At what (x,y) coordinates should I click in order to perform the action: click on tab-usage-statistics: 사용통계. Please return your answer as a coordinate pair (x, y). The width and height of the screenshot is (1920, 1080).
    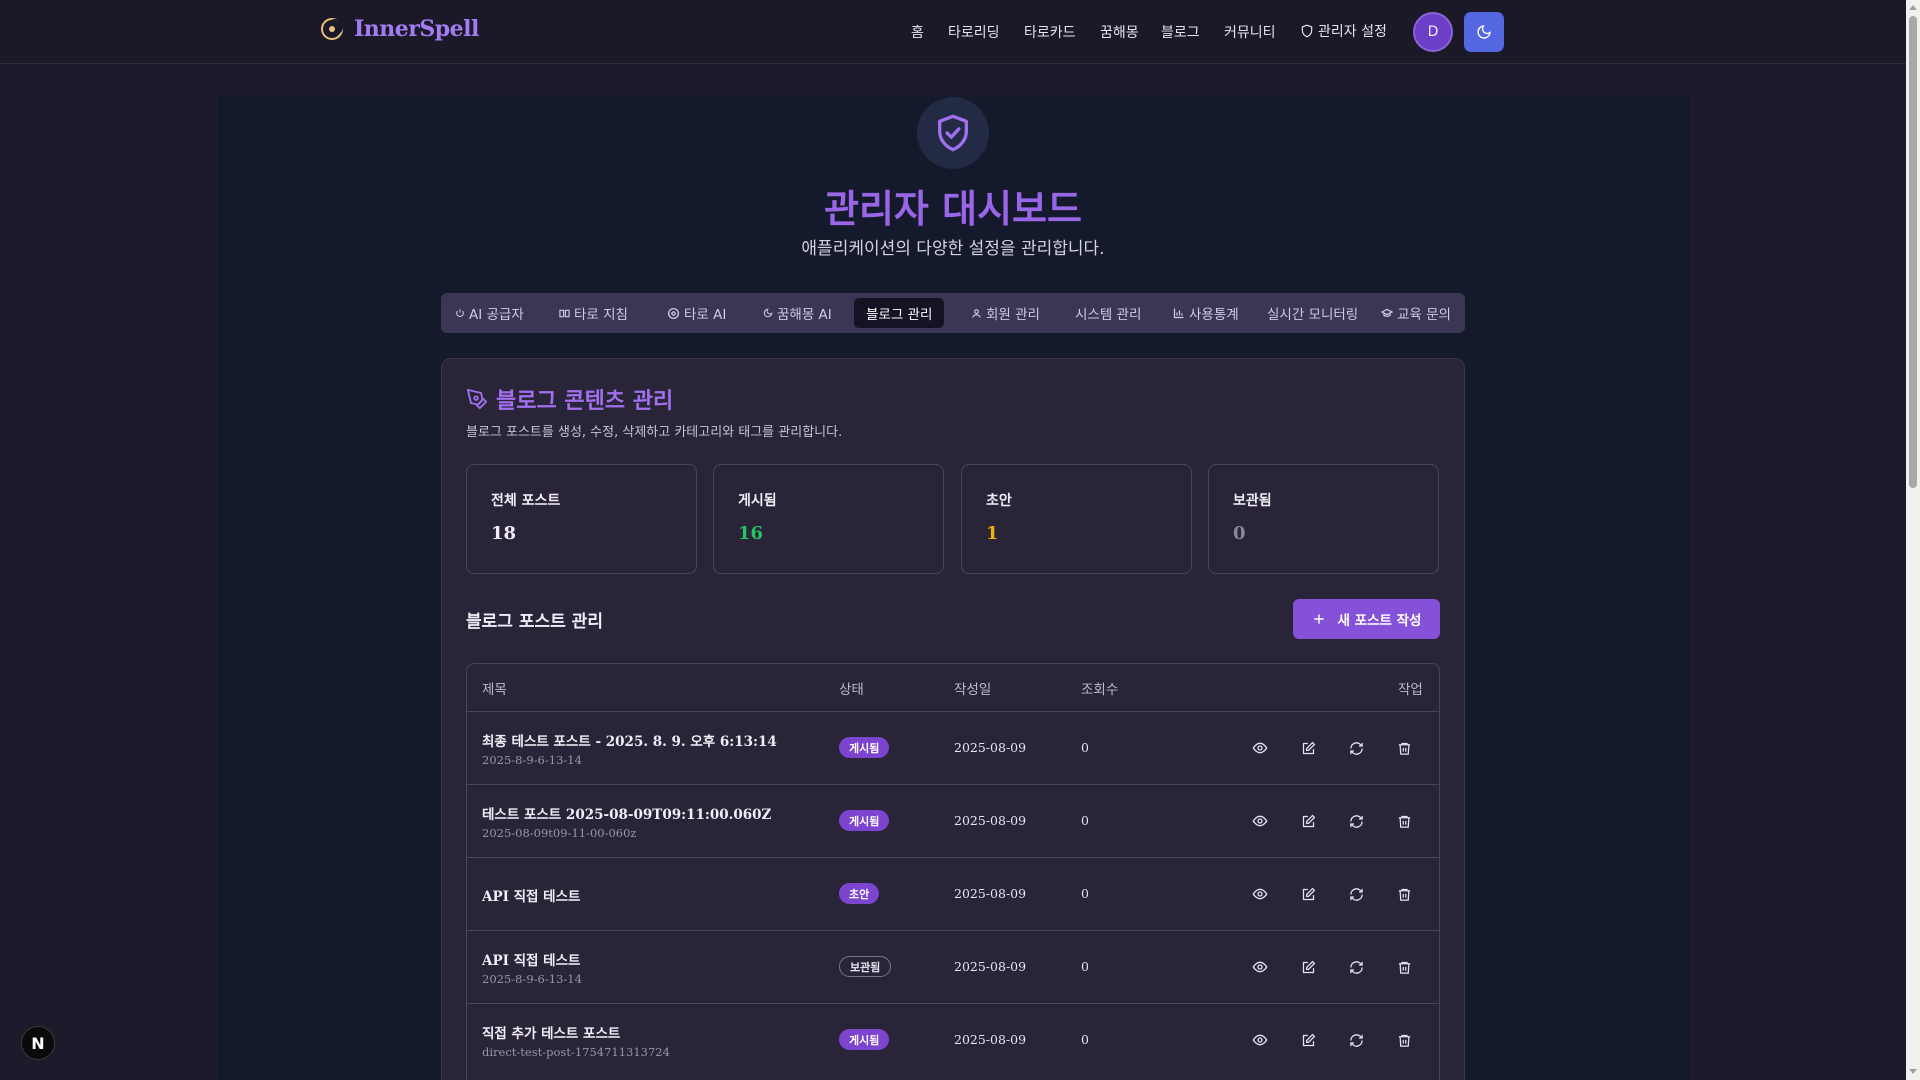
    Looking at the image, I should click on (1206, 313).